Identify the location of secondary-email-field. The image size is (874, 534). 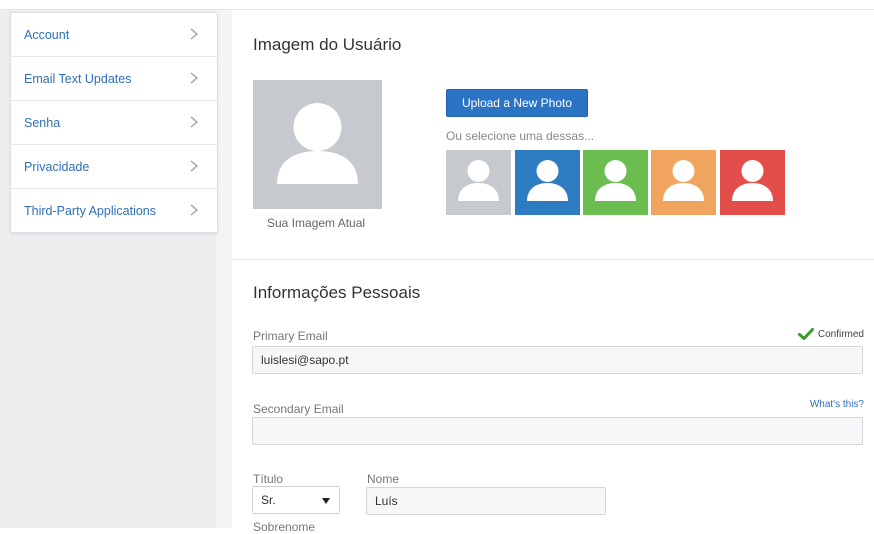
(557, 431).